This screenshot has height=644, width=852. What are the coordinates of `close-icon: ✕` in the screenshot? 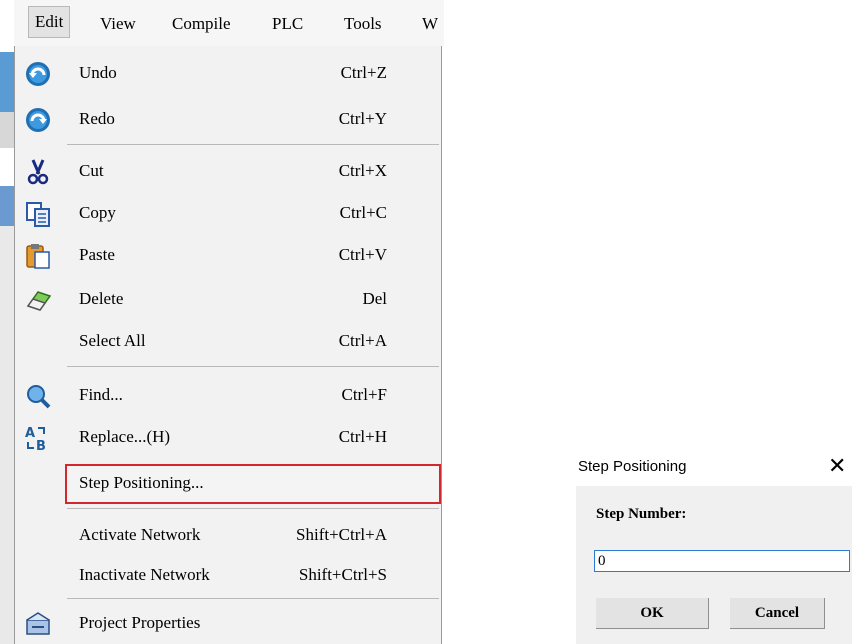 It's located at (837, 466).